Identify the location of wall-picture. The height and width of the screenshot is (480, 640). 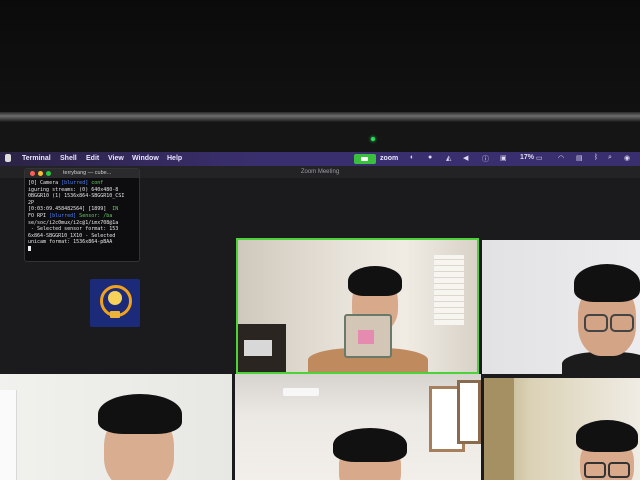
(469, 412).